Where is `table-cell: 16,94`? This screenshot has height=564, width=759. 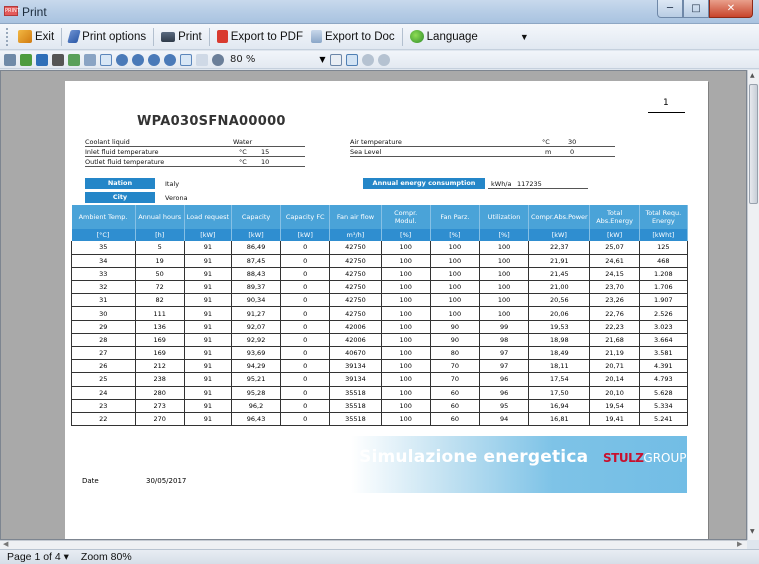 table-cell: 16,94 is located at coordinates (559, 406).